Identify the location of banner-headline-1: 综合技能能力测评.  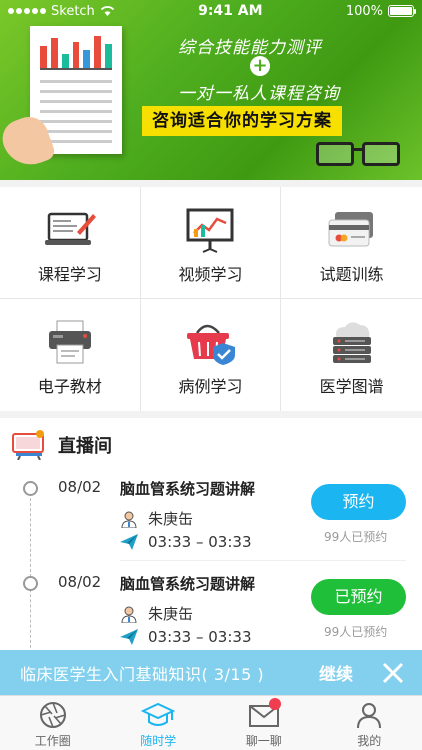
(250, 48).